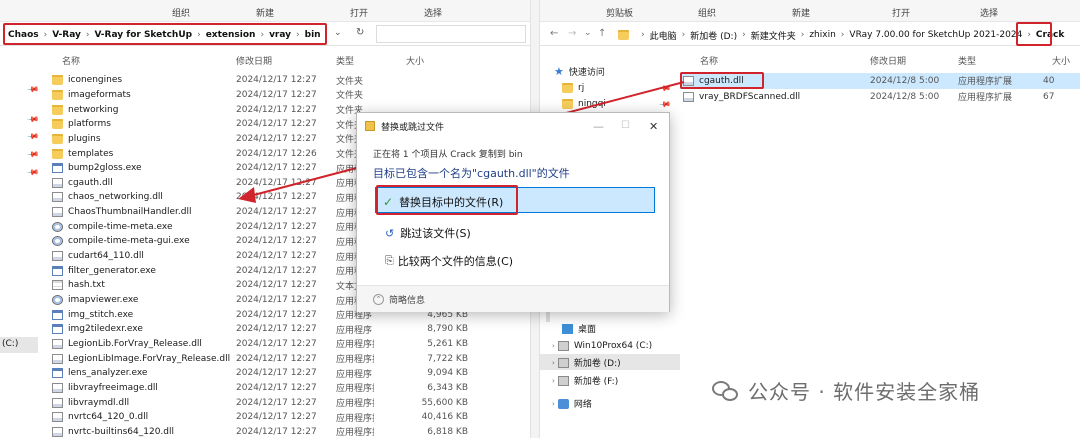 This screenshot has height=438, width=1080. I want to click on nav-drive-c: › Win10Prox64 (C:), so click(602, 345).